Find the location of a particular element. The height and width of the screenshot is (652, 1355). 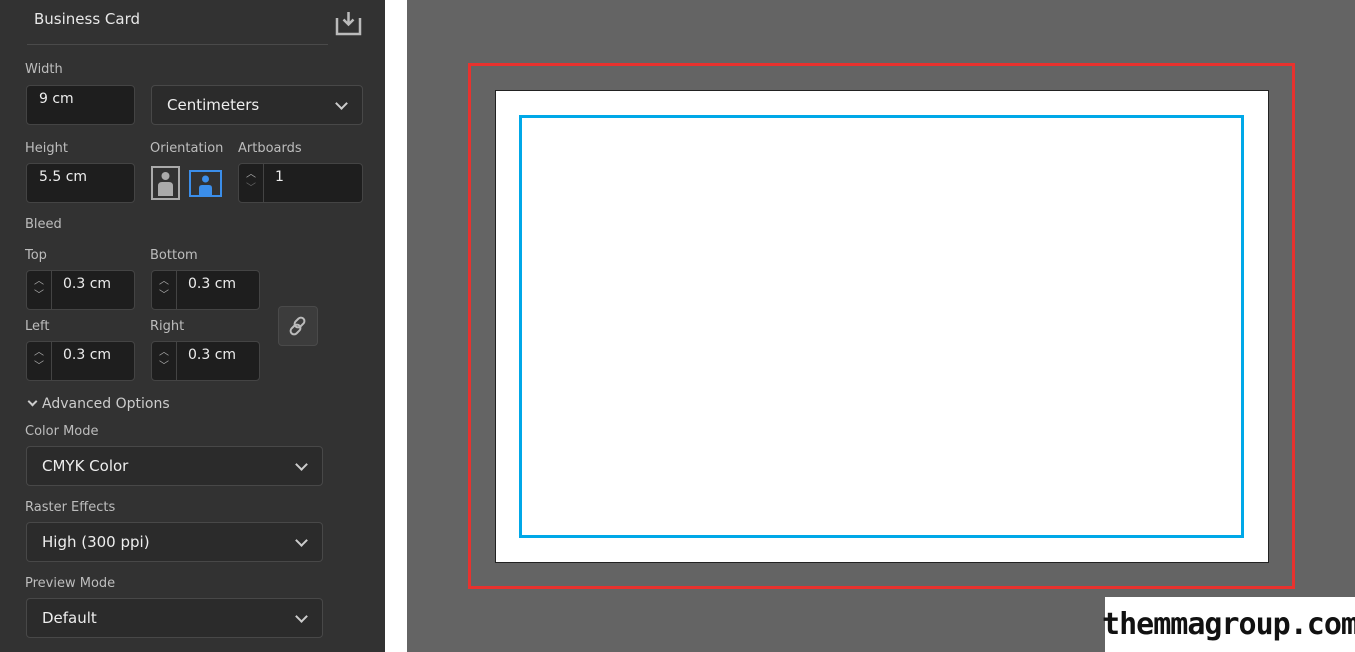

orientation-label: Orientation is located at coordinates (187, 148).